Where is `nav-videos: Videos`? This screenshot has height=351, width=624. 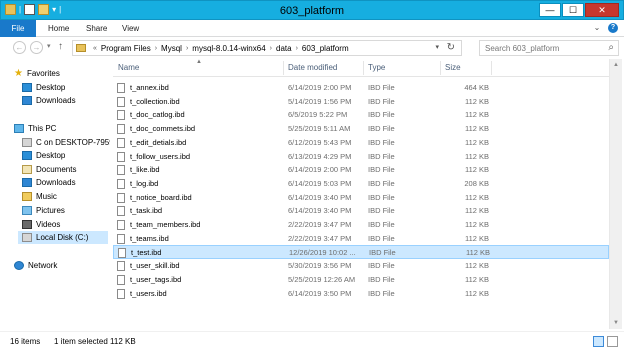
nav-videos: Videos is located at coordinates (41, 224).